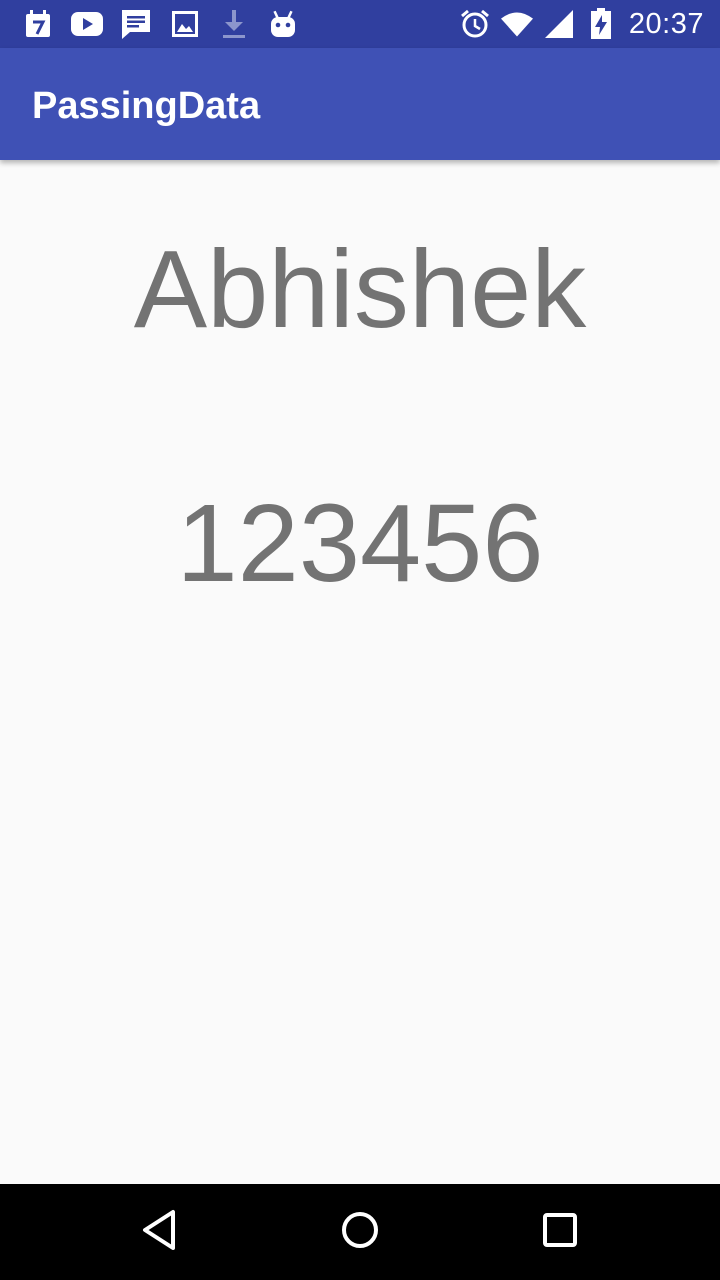 This screenshot has width=720, height=1280. Describe the element at coordinates (475, 24) in the screenshot. I see `alarm-icon` at that location.